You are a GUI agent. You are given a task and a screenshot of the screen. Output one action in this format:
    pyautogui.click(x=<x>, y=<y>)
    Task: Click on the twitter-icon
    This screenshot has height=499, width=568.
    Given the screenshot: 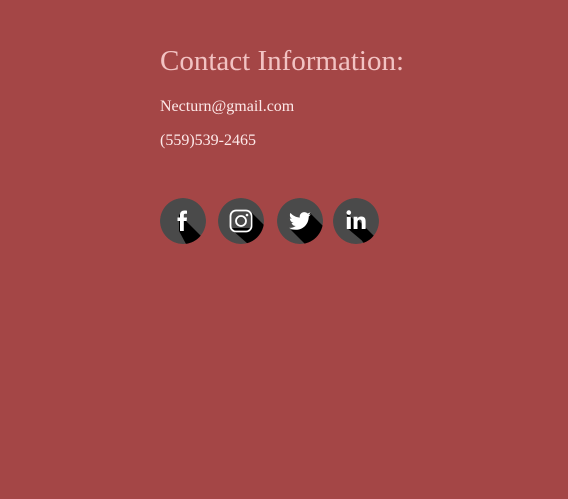 What is the action you would take?
    pyautogui.click(x=300, y=221)
    